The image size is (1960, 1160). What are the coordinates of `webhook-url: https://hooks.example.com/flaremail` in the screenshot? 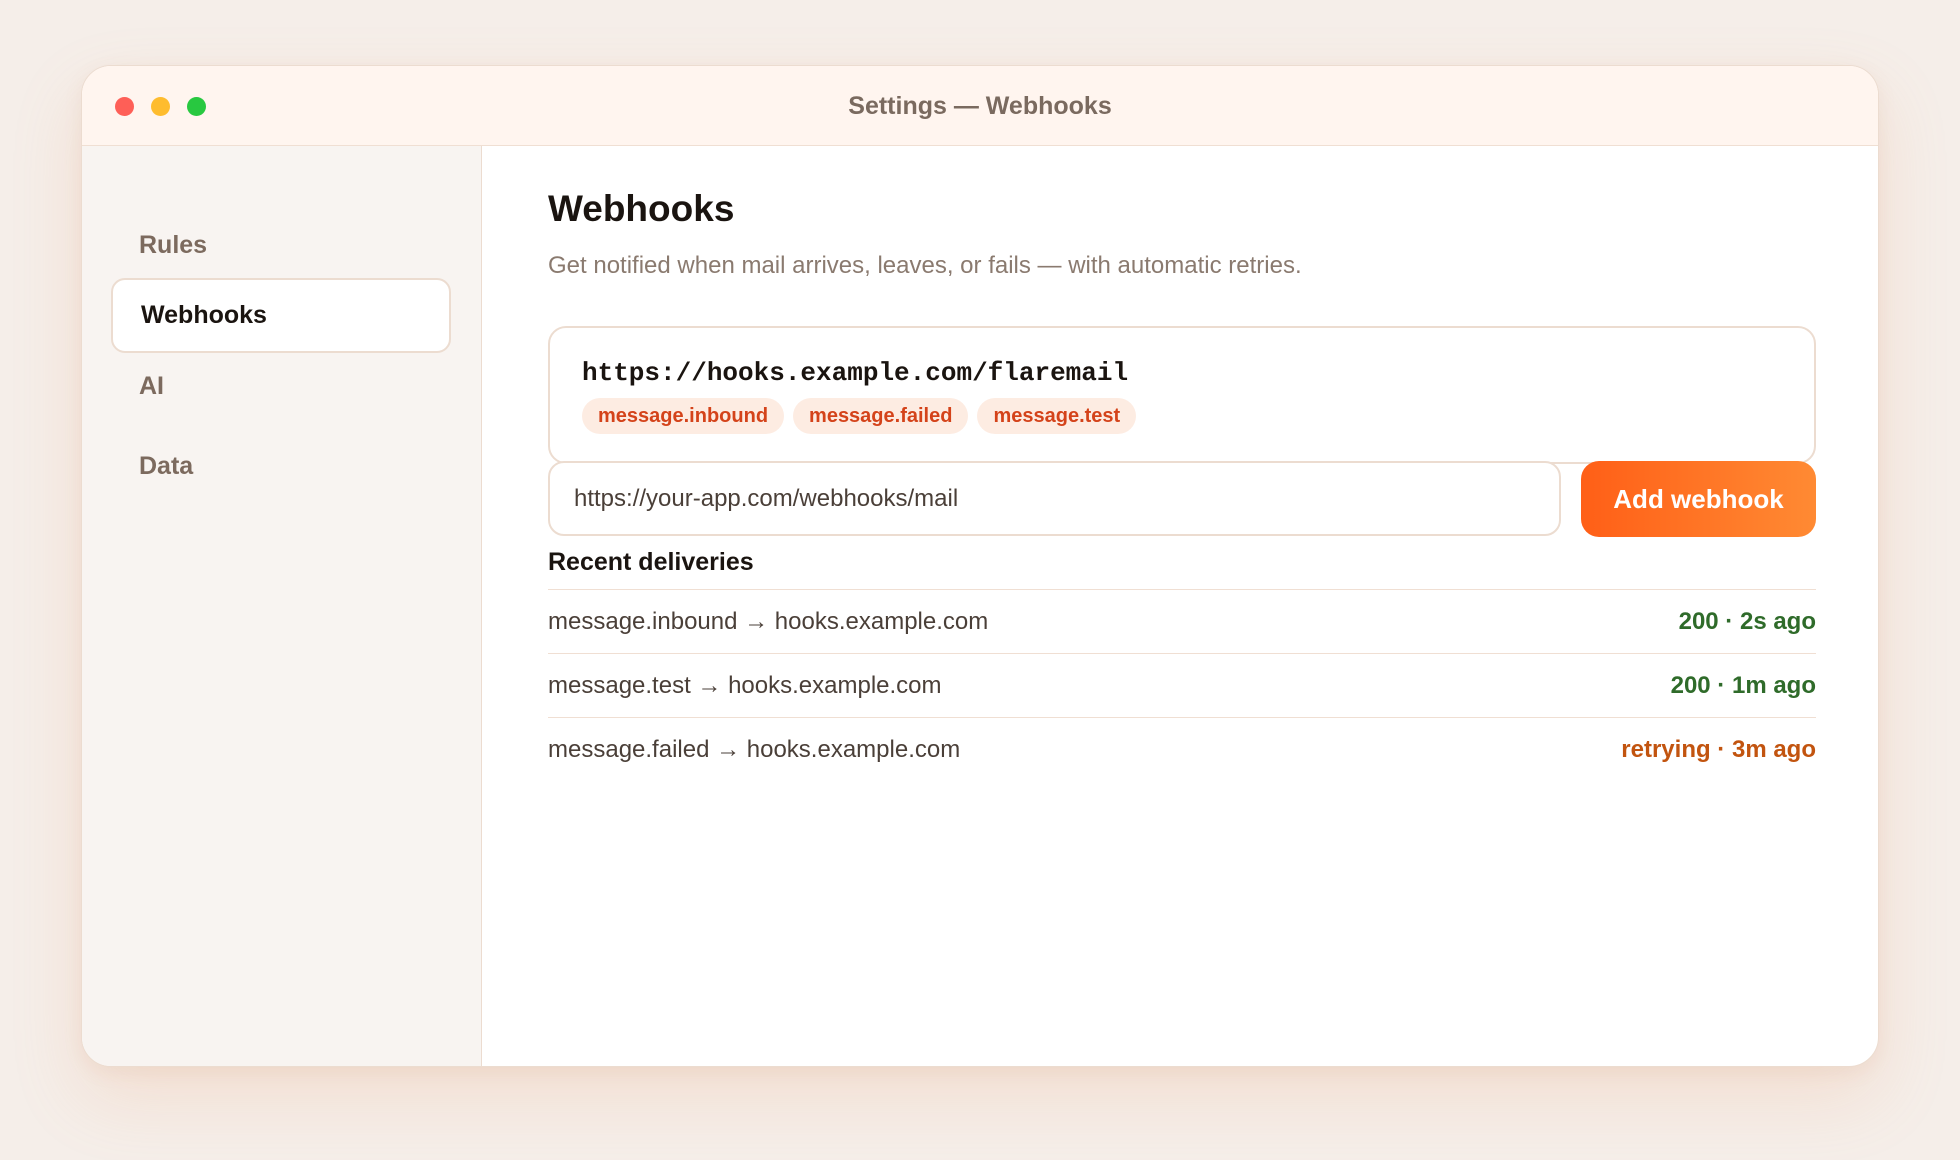 It's located at (855, 373).